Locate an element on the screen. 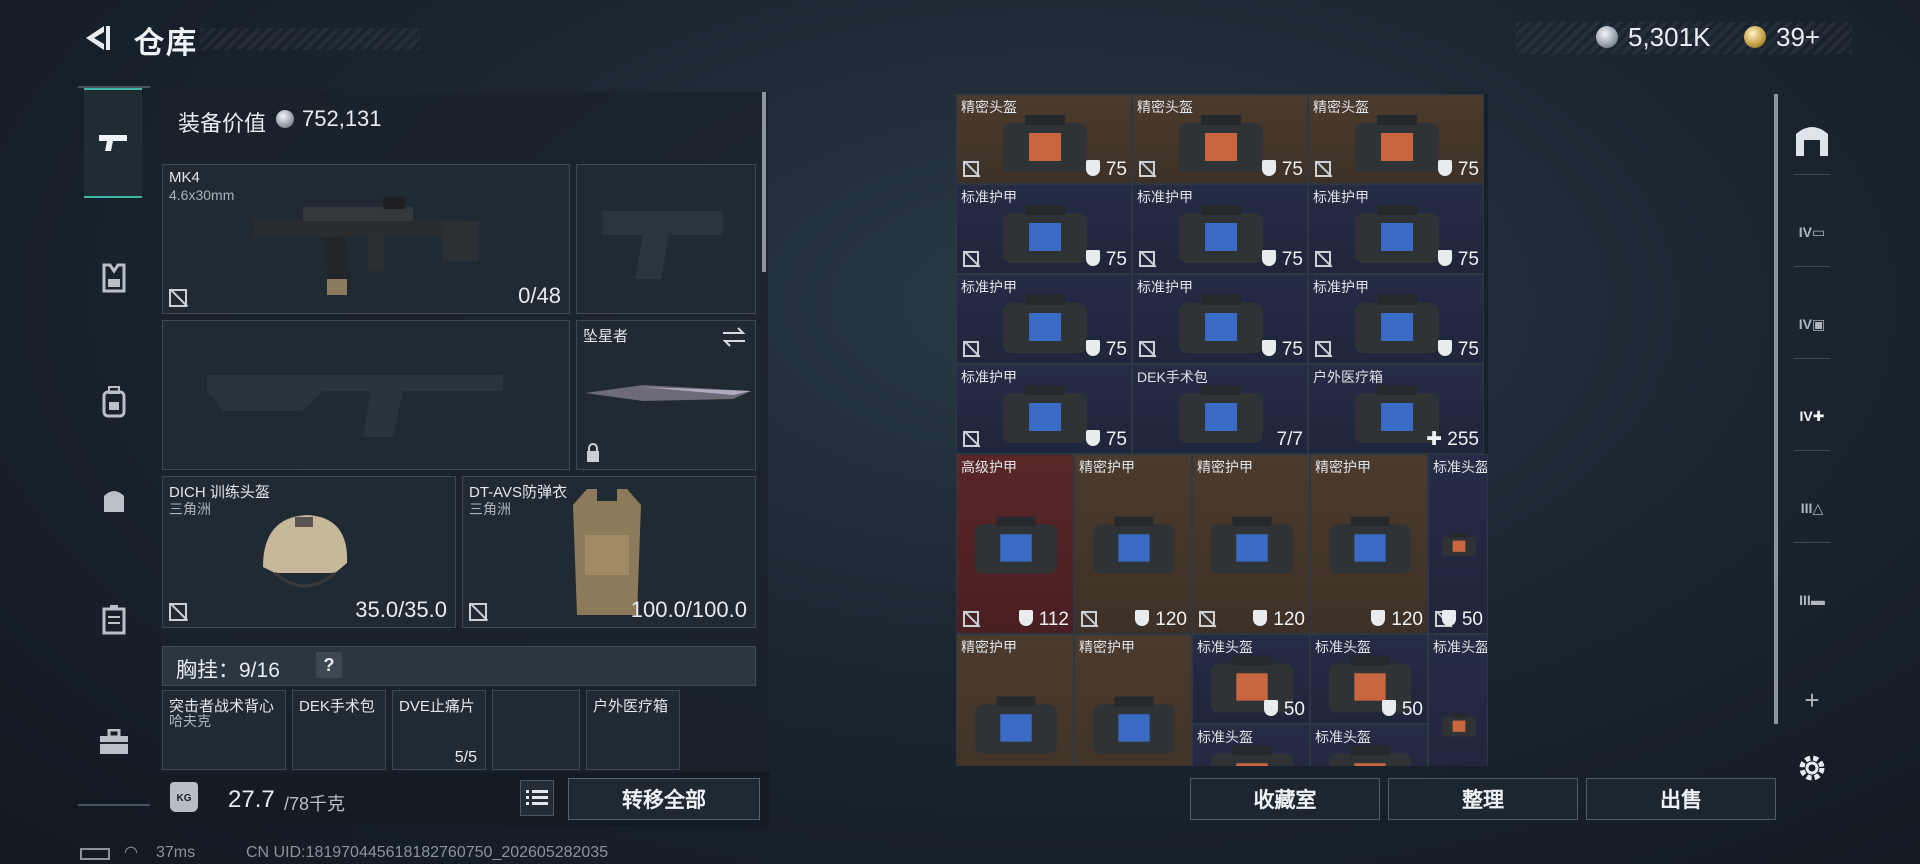 This screenshot has width=1920, height=864. help-button: ? is located at coordinates (329, 665).